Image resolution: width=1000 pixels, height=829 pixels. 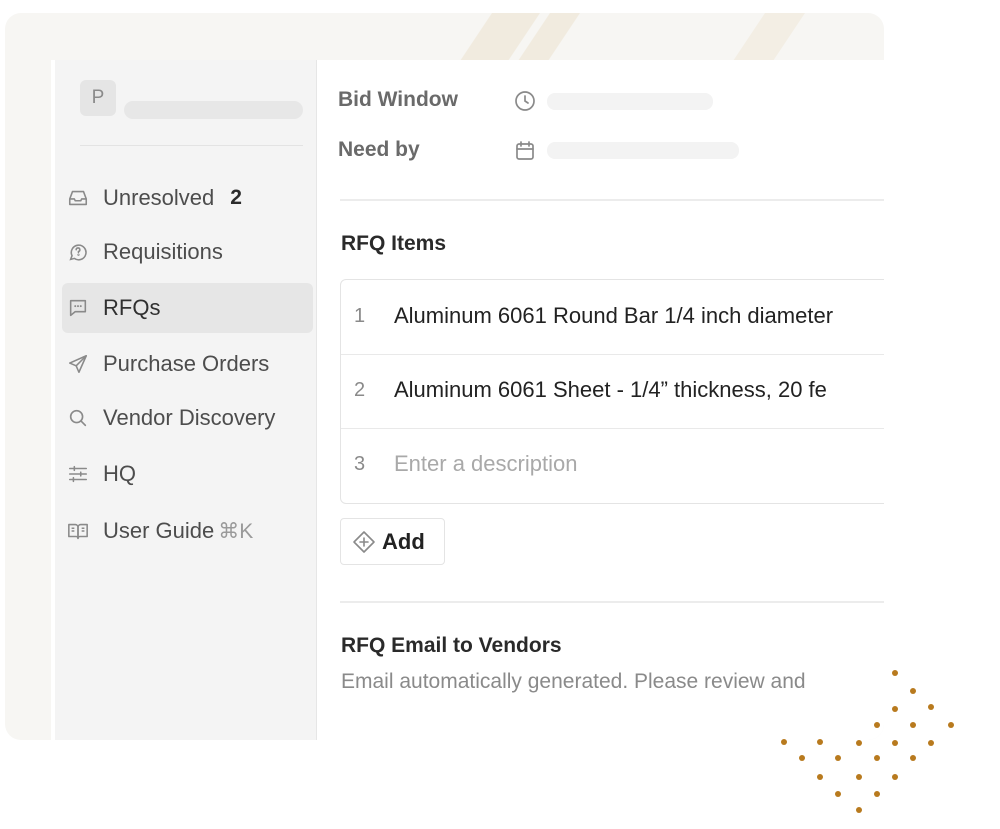 I want to click on sidebar-item-label: Vendor Discovery, so click(x=189, y=417).